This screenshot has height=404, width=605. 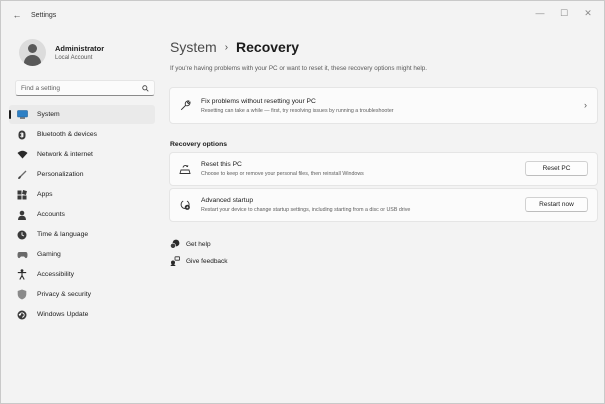 What do you see at coordinates (22, 315) in the screenshot?
I see `update-icon` at bounding box center [22, 315].